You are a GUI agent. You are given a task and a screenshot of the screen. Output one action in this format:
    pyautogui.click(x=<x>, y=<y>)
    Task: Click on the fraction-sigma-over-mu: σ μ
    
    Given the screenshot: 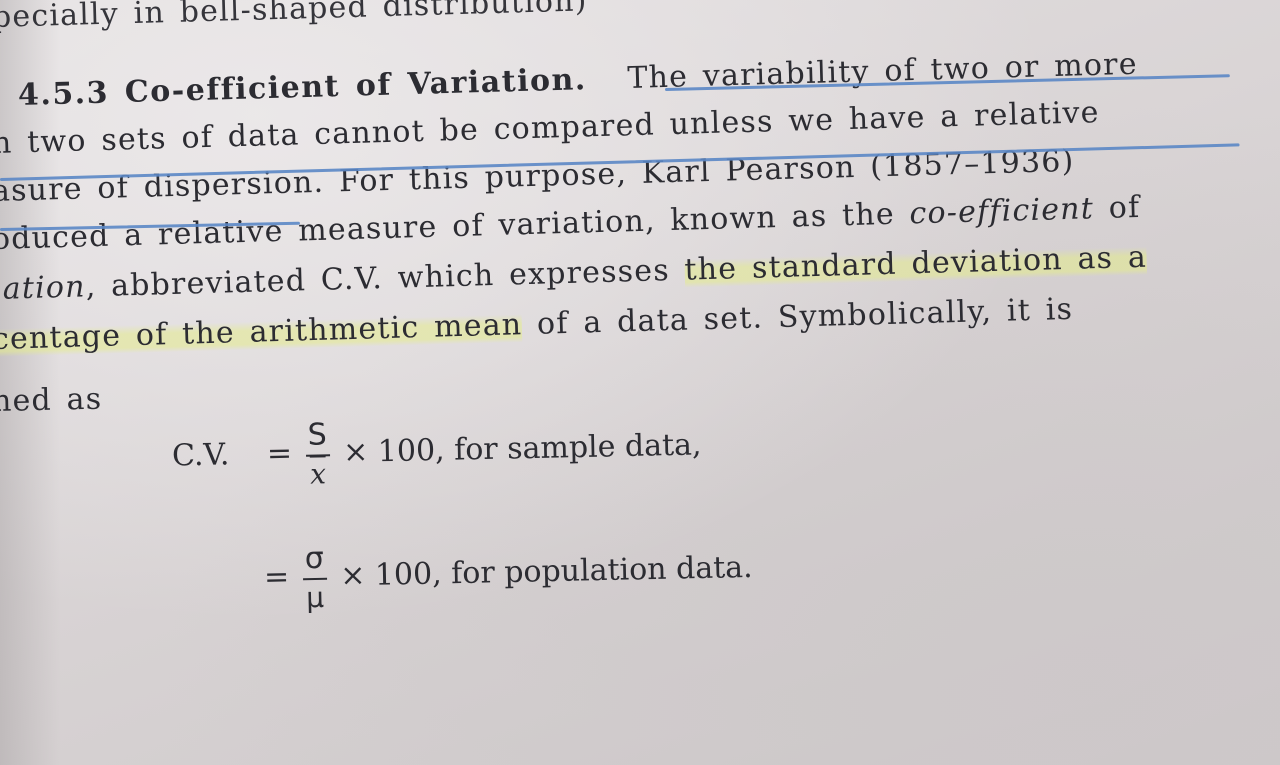 What is the action you would take?
    pyautogui.click(x=314, y=577)
    